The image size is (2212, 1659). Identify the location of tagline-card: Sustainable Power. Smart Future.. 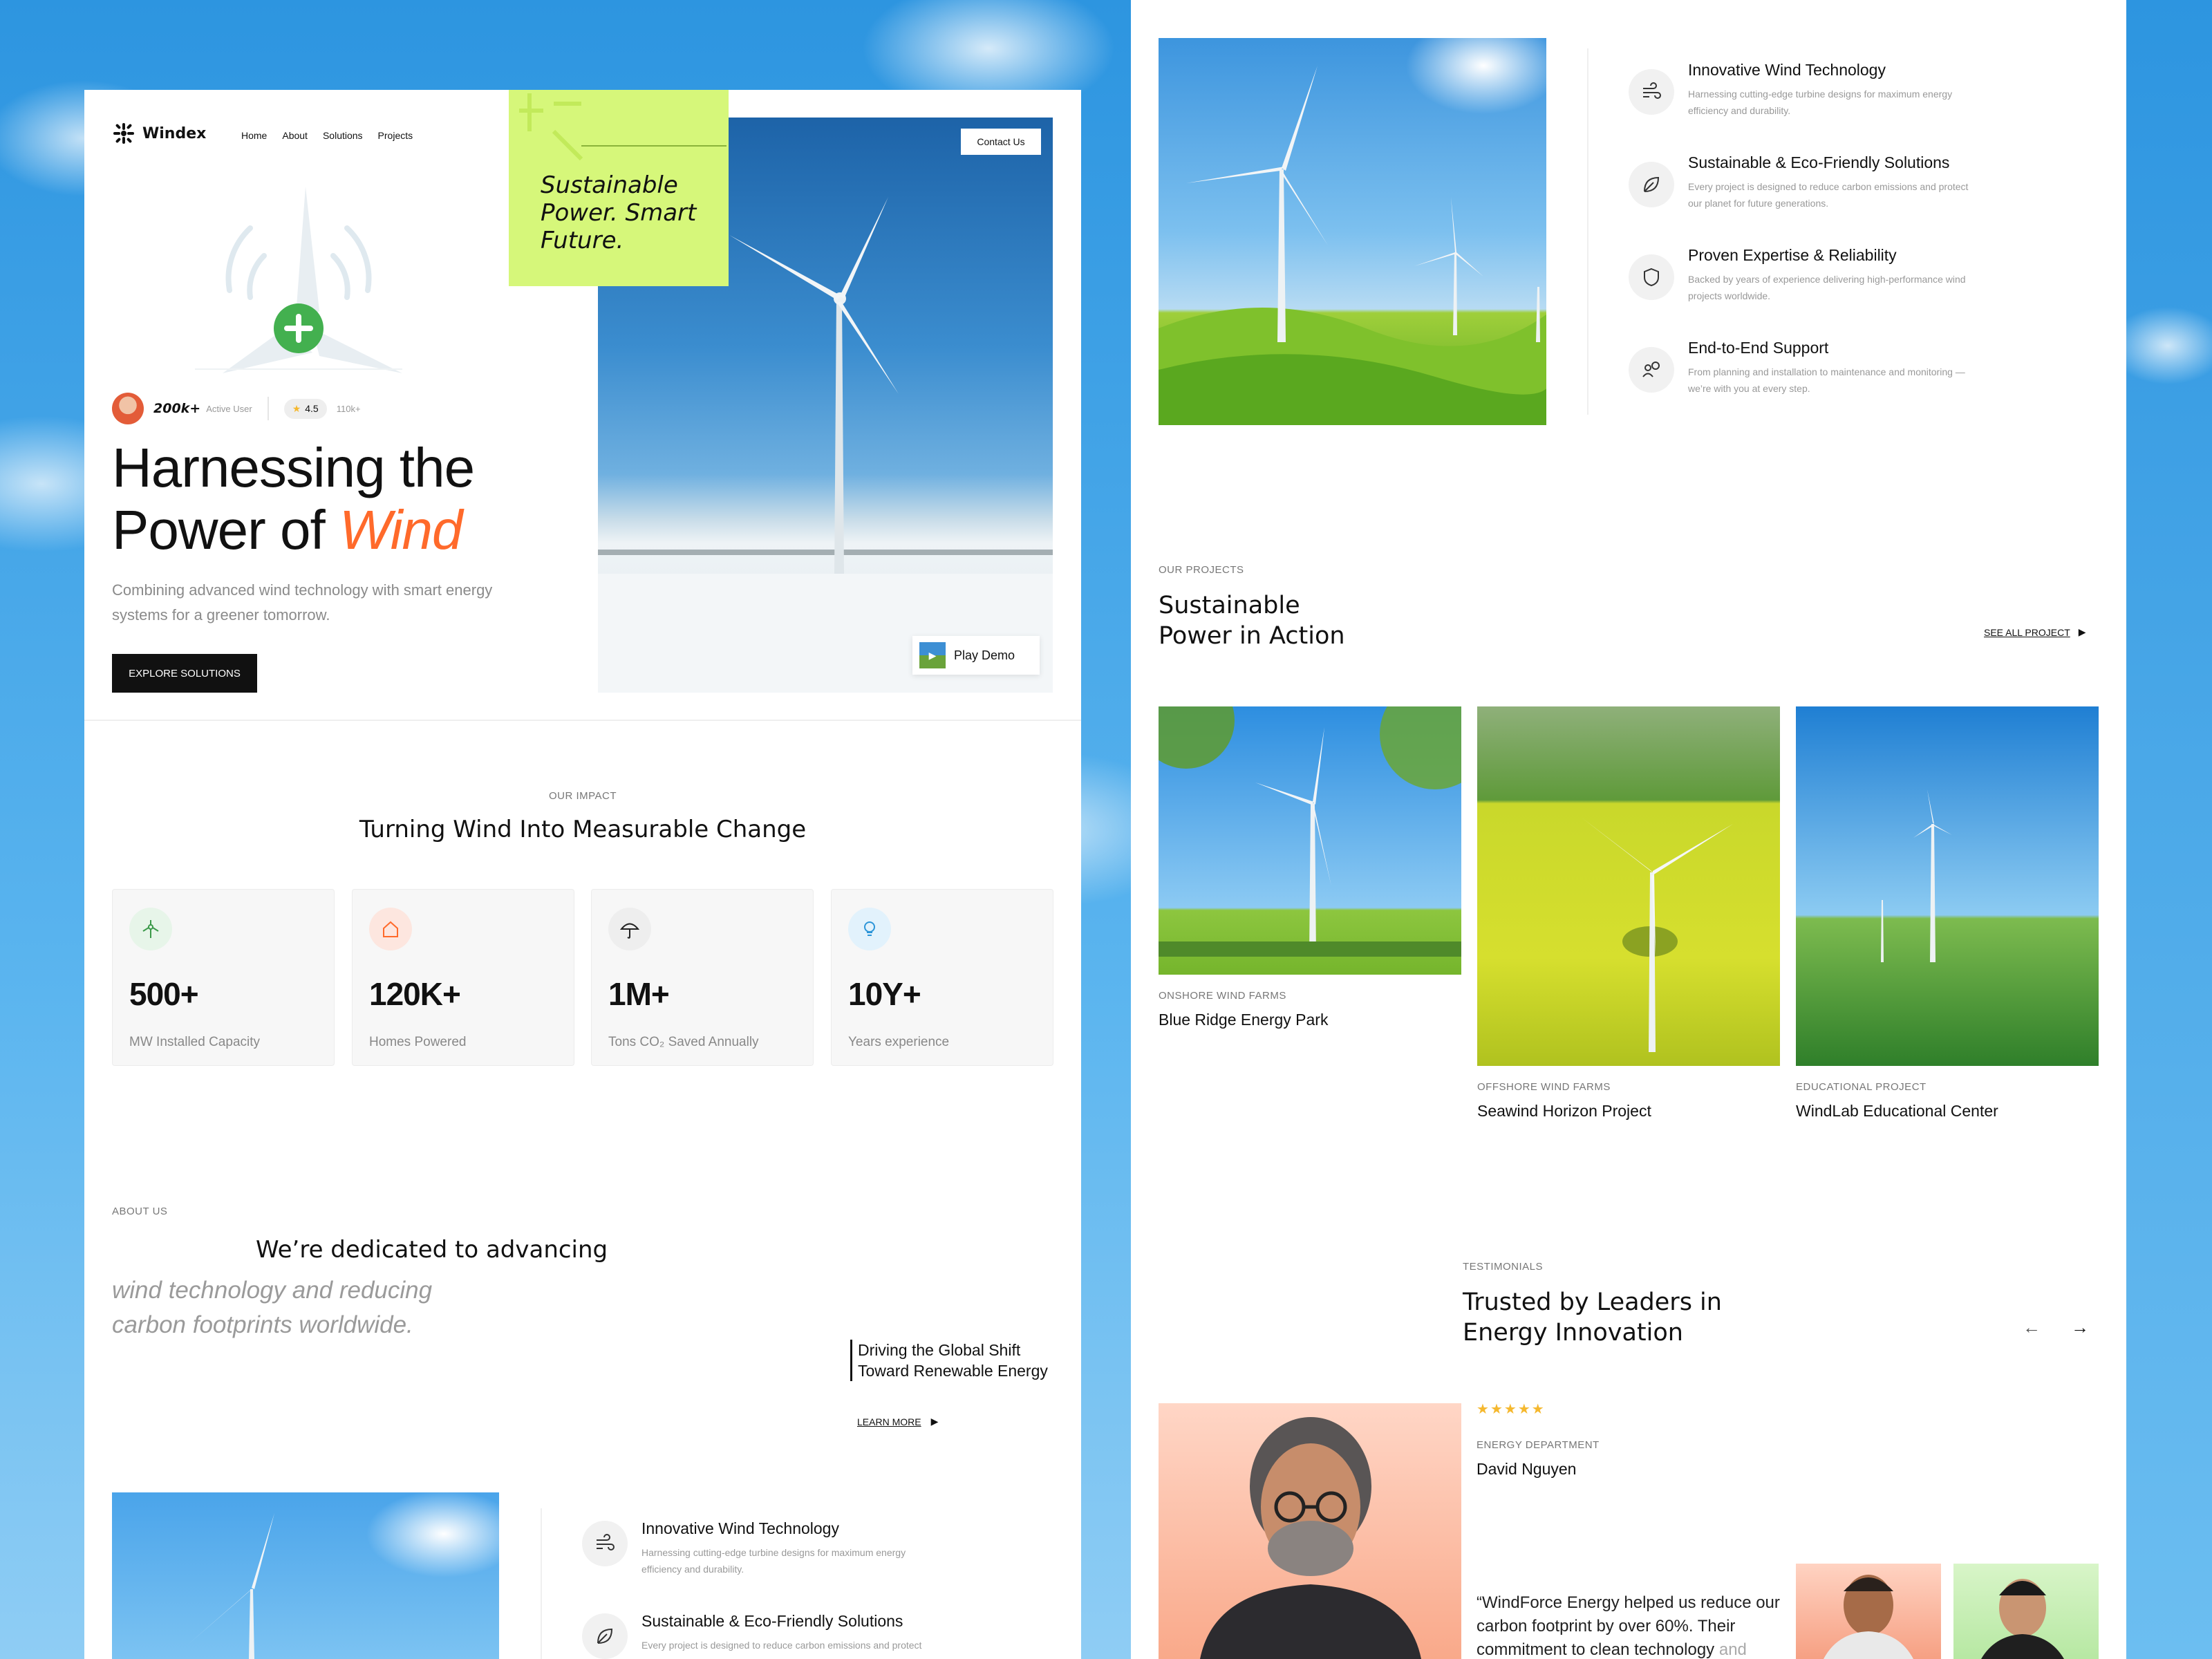
(619, 188).